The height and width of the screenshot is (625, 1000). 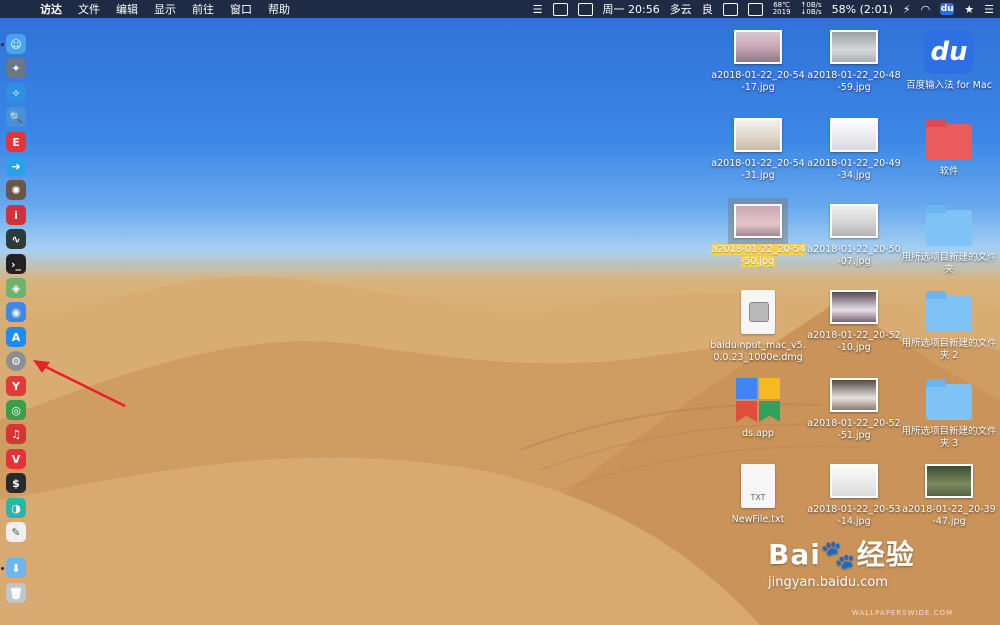 What do you see at coordinates (16, 361) in the screenshot?
I see `system-preferences-icon: ⚙` at bounding box center [16, 361].